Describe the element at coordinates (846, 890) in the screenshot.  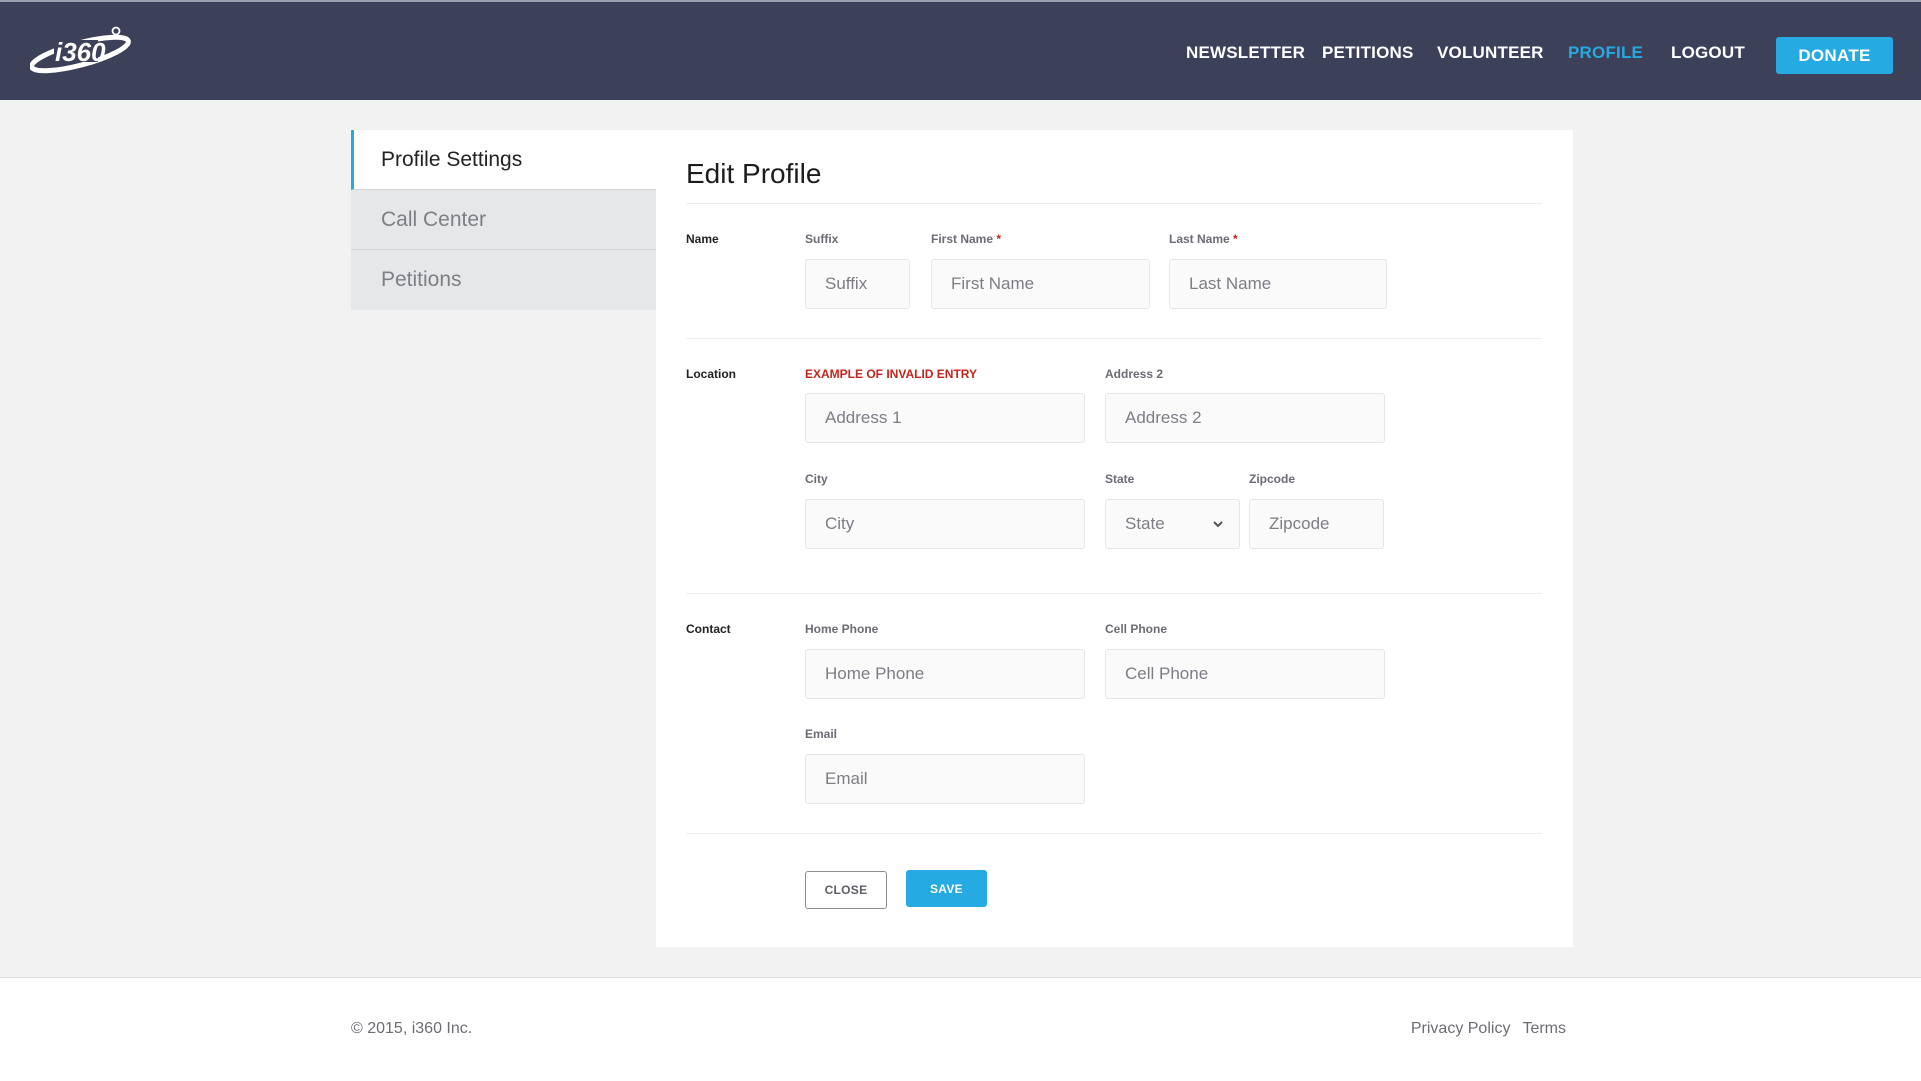
I see `close-button: CLOSE` at that location.